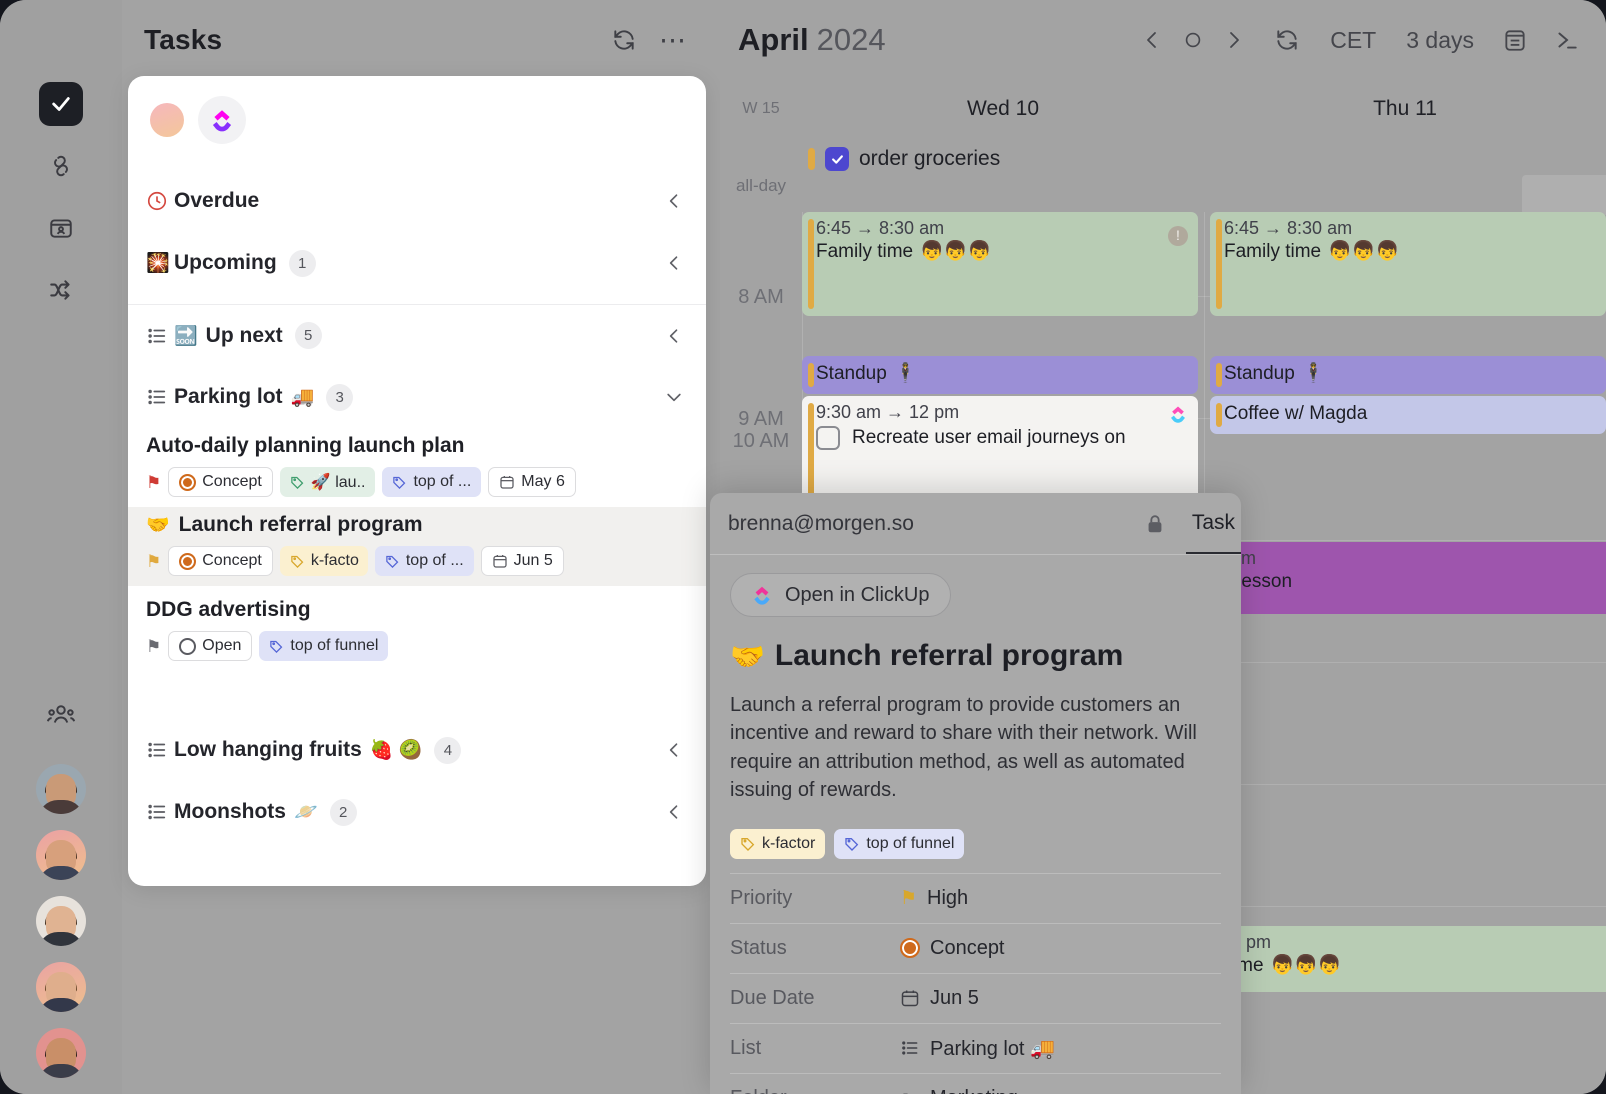  Describe the element at coordinates (1567, 40) in the screenshot. I see `command-prompt-icon` at that location.